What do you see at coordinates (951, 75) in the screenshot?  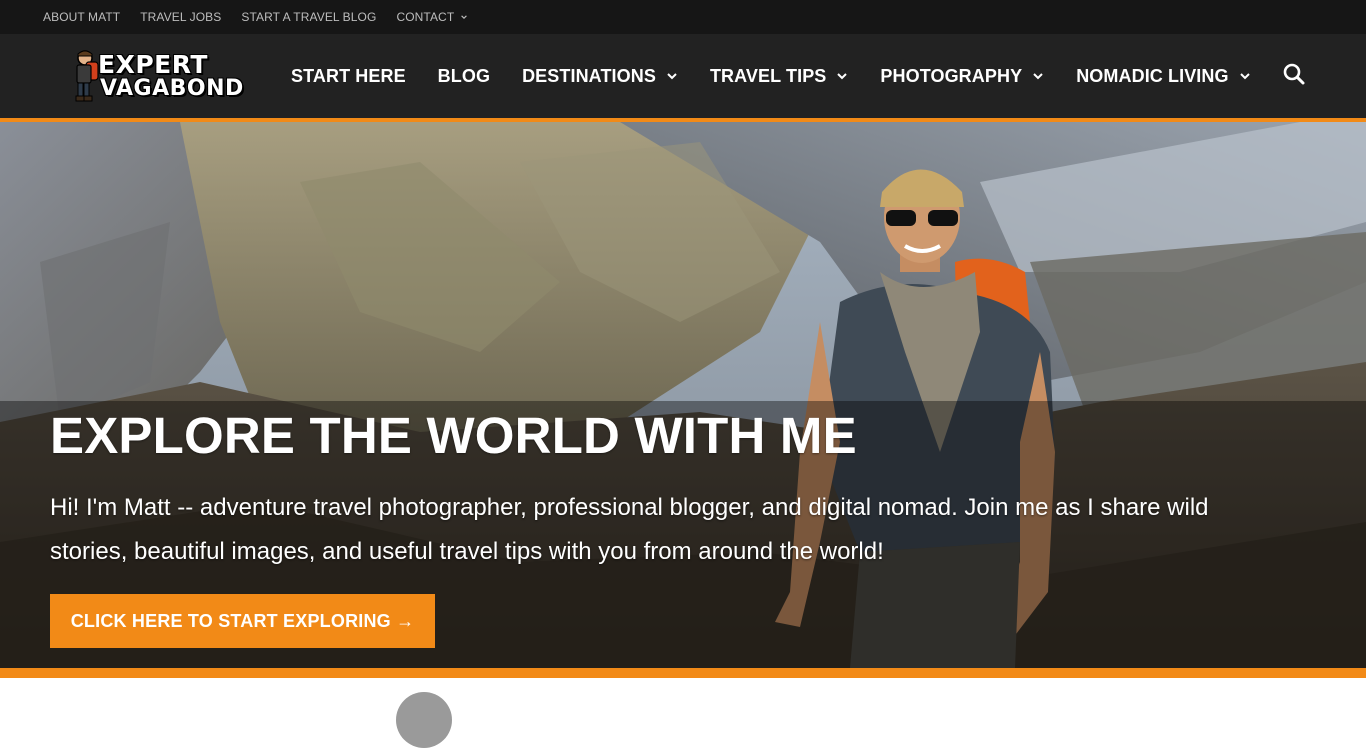 I see `nav-item-label: PHOTOGRAPHY` at bounding box center [951, 75].